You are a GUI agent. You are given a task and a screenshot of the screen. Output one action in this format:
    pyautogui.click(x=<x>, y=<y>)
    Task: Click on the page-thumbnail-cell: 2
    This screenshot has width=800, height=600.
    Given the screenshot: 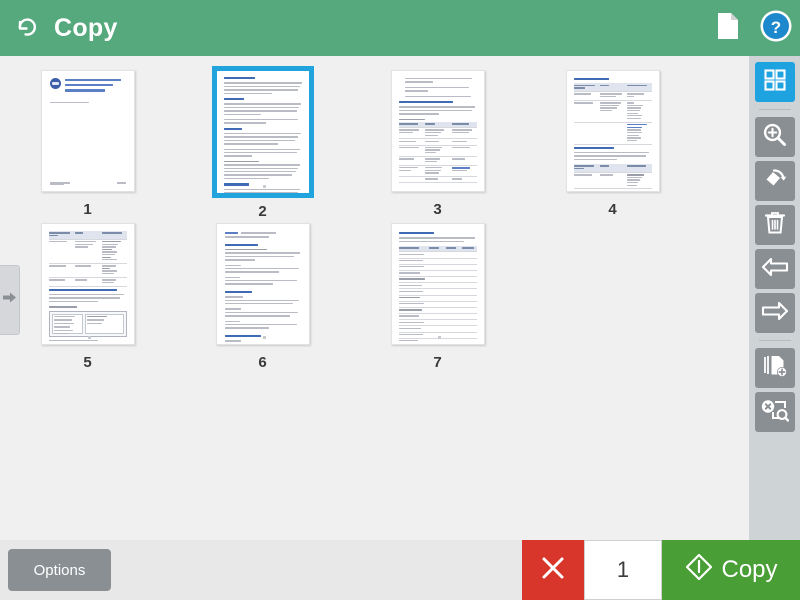 What is the action you would take?
    pyautogui.click(x=262, y=141)
    